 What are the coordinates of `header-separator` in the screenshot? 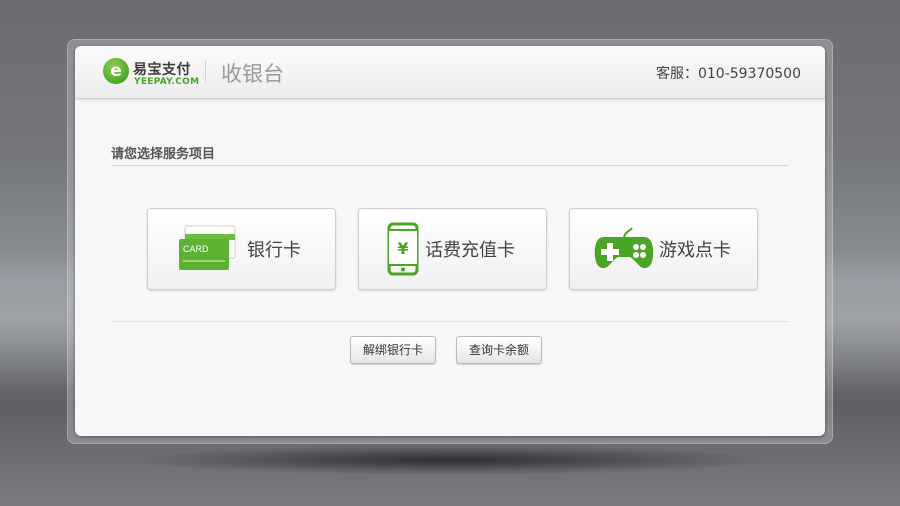 It's located at (205, 71).